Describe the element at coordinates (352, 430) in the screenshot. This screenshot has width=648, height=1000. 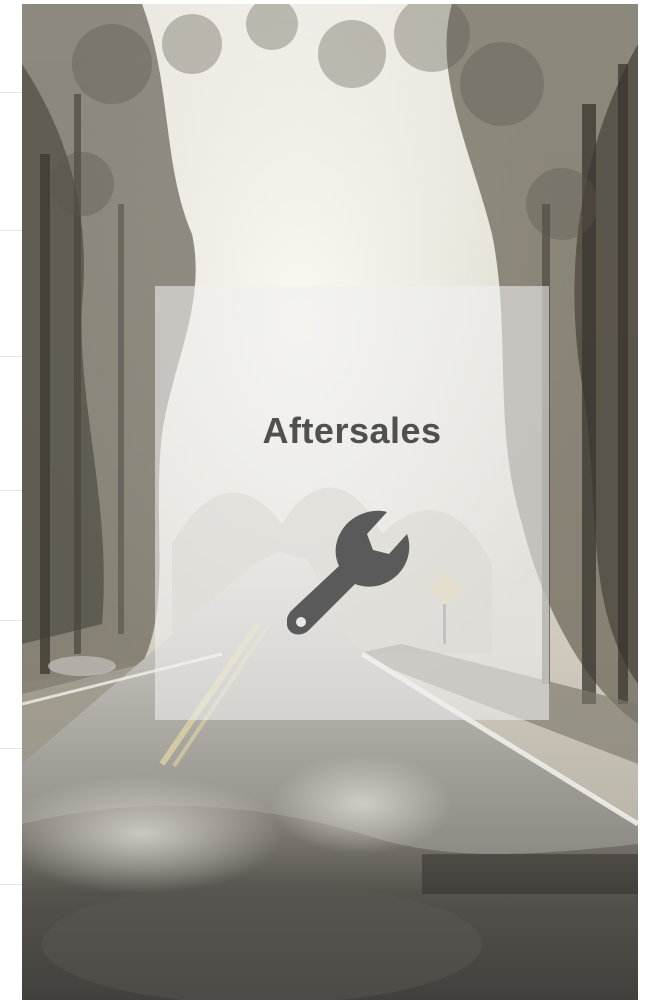
I see `card-title: Aftersales` at that location.